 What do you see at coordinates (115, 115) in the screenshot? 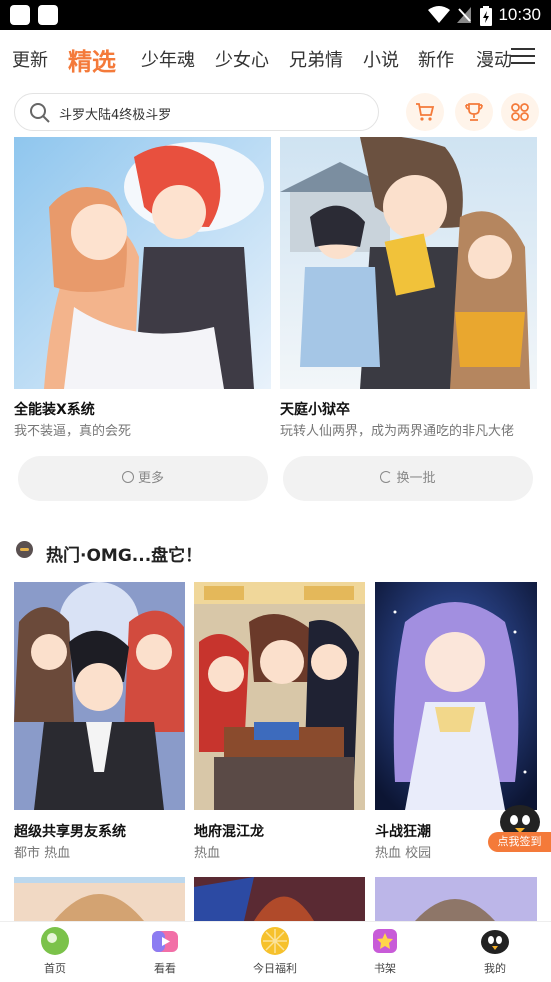
I see `search-placeholder: 斗罗大陆4终极斗罗` at bounding box center [115, 115].